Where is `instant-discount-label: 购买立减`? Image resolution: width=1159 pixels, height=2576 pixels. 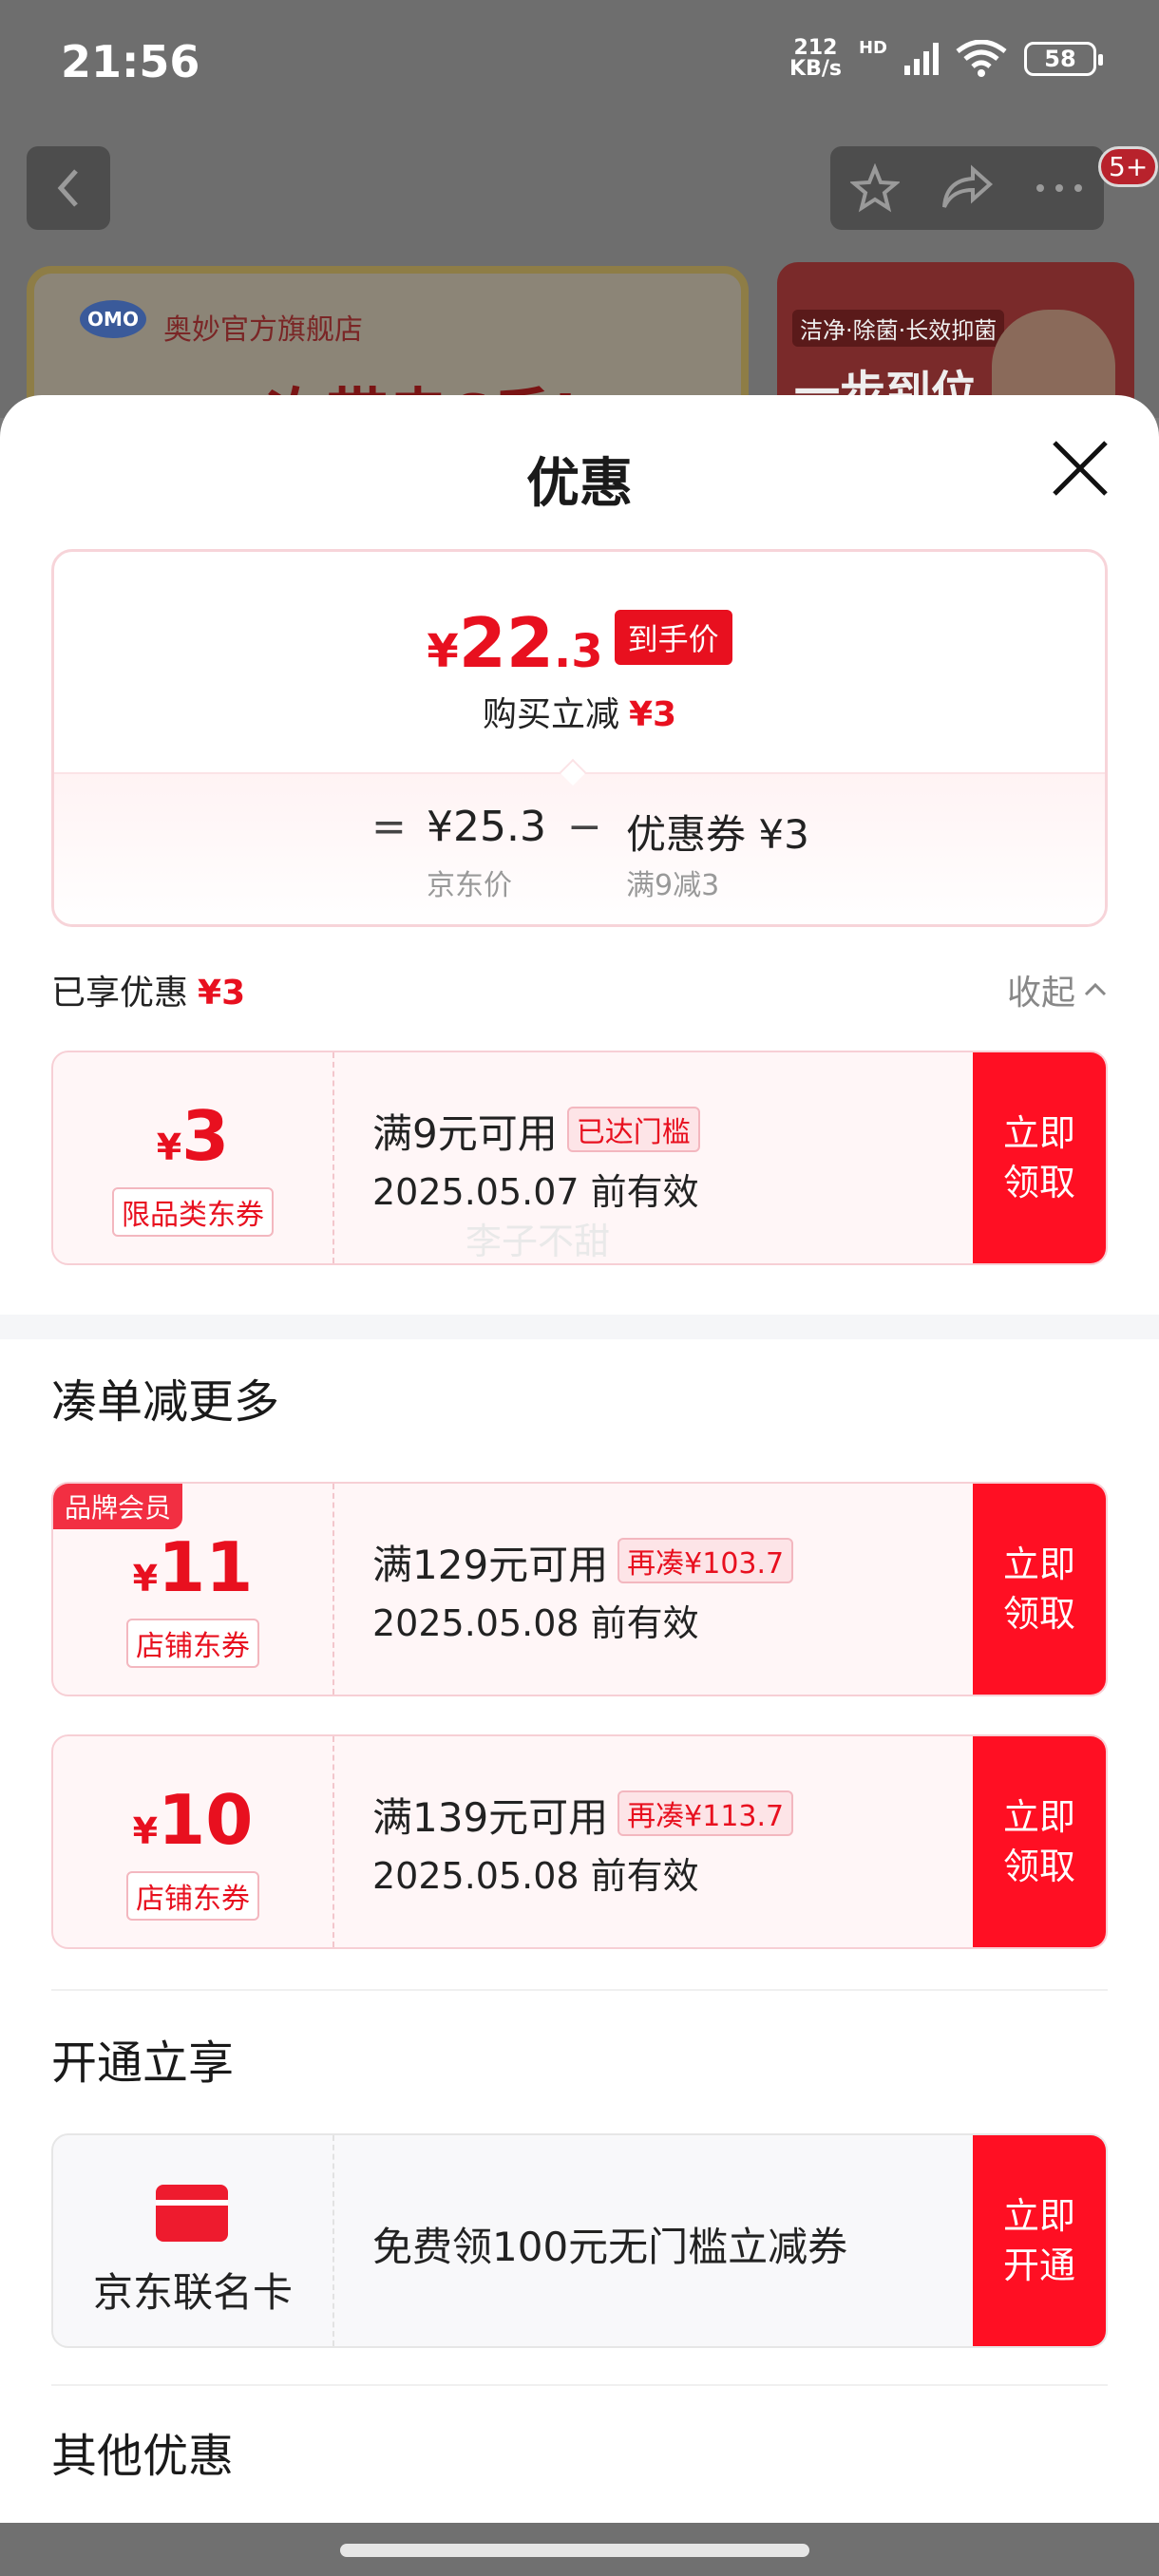 instant-discount-label: 购买立减 is located at coordinates (550, 714).